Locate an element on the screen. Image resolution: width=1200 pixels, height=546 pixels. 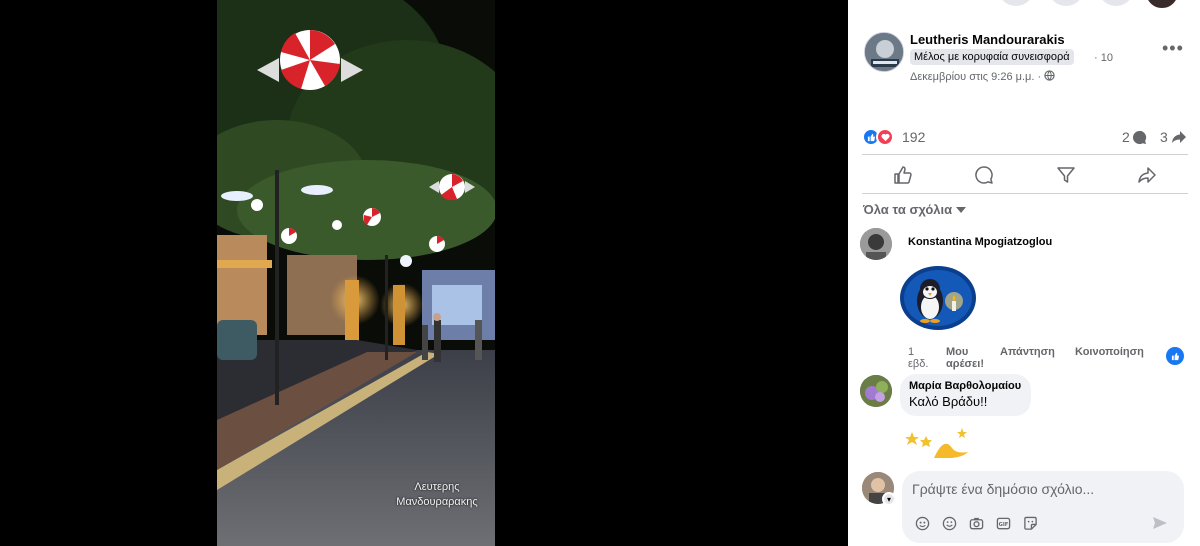
caret-down-icon is located at coordinates (961, 209).